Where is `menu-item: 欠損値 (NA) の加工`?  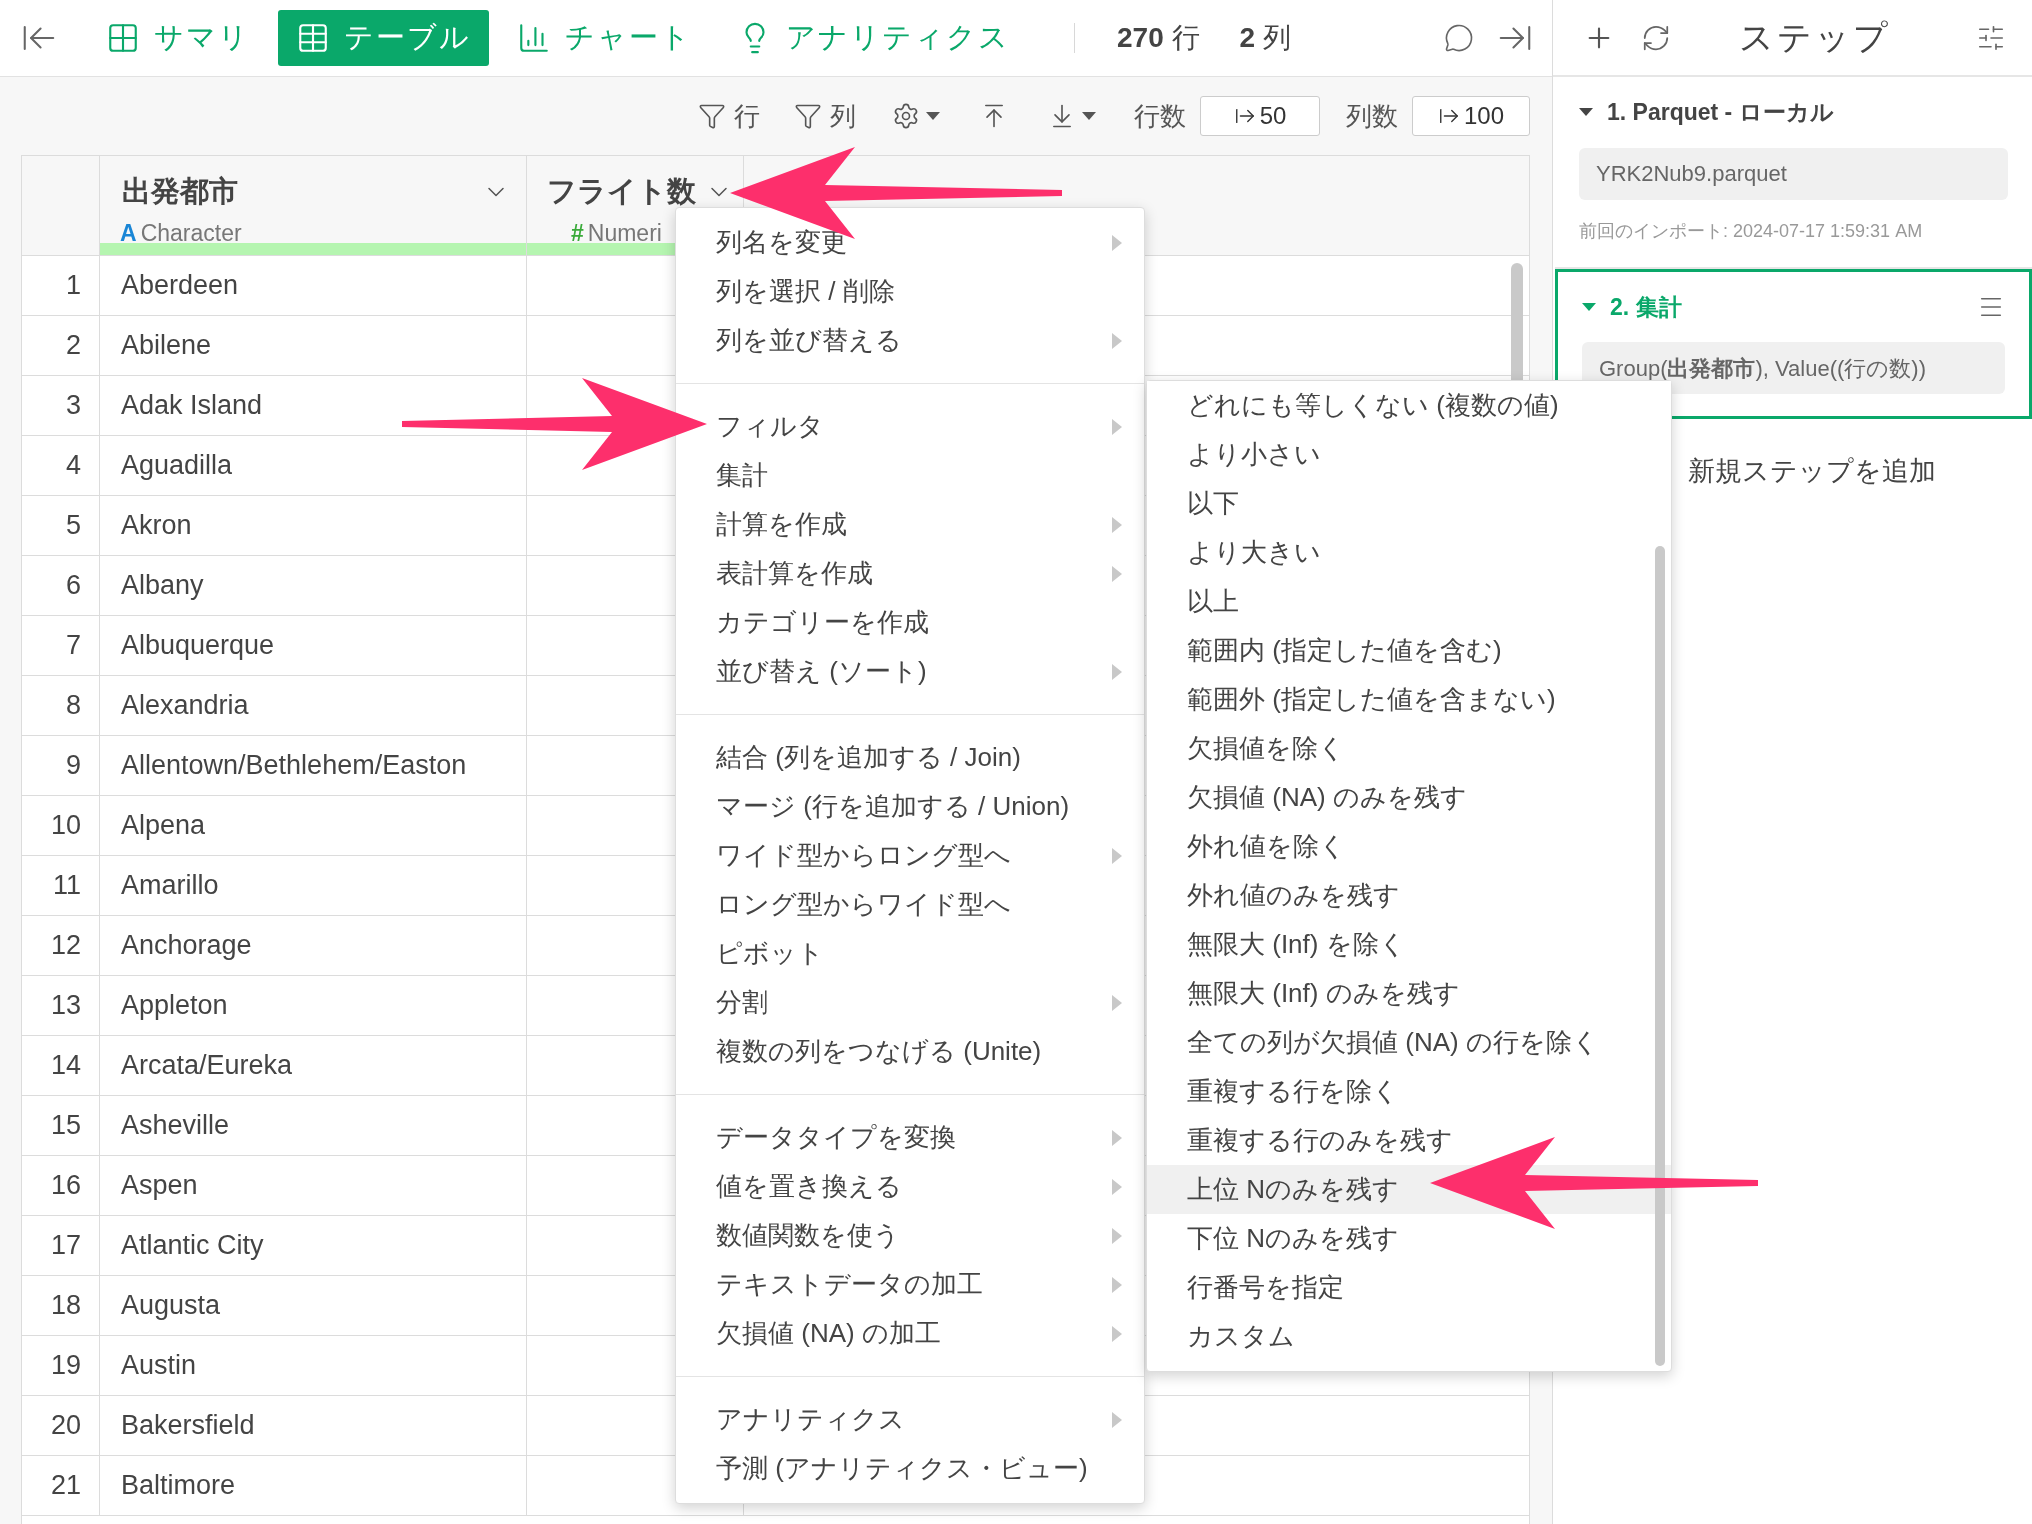
menu-item: 欠損値 (NA) の加工 is located at coordinates (910, 1333).